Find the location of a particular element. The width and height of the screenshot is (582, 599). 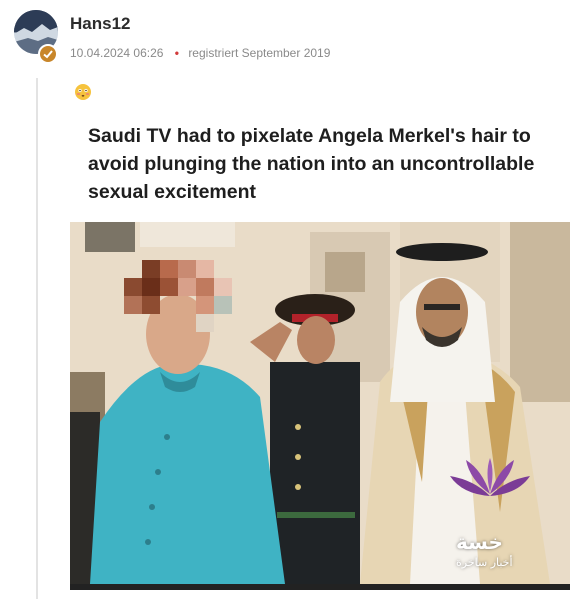

username: Hans12 is located at coordinates (100, 24).